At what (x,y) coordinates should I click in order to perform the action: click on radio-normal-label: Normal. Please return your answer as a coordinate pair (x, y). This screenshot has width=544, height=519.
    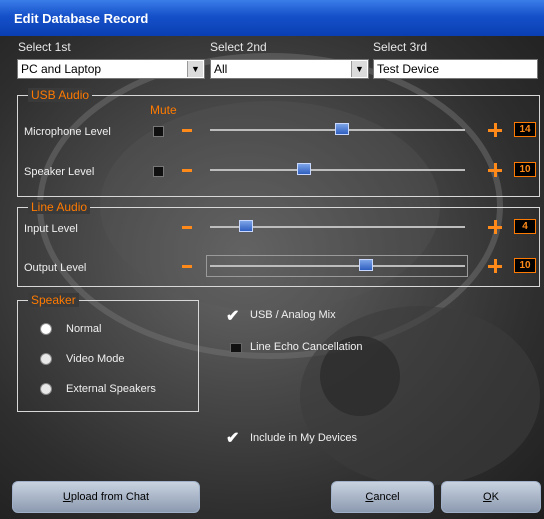
    Looking at the image, I should click on (84, 329).